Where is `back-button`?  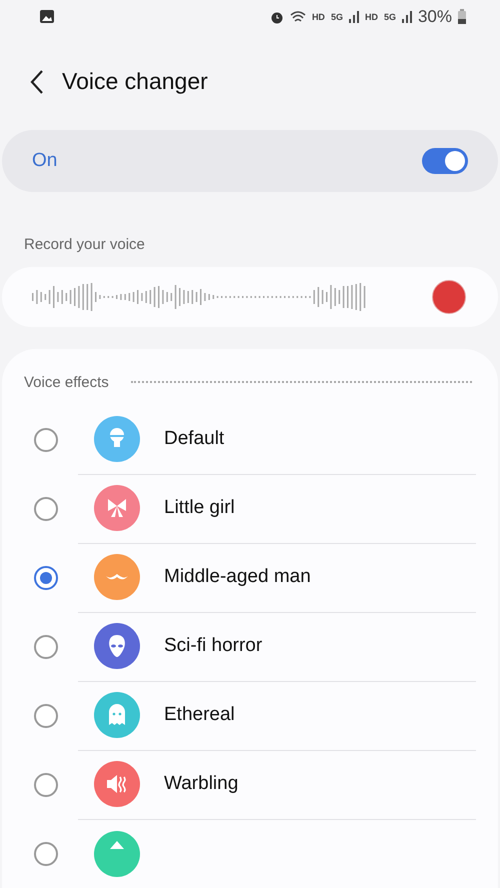
back-button is located at coordinates (37, 81).